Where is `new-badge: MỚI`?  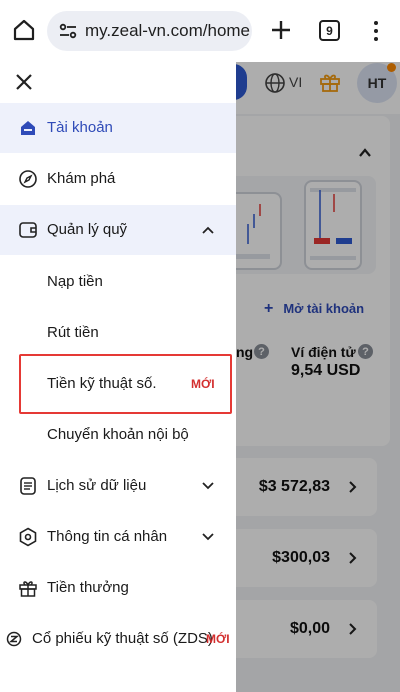
new-badge: MỚI is located at coordinates (218, 639).